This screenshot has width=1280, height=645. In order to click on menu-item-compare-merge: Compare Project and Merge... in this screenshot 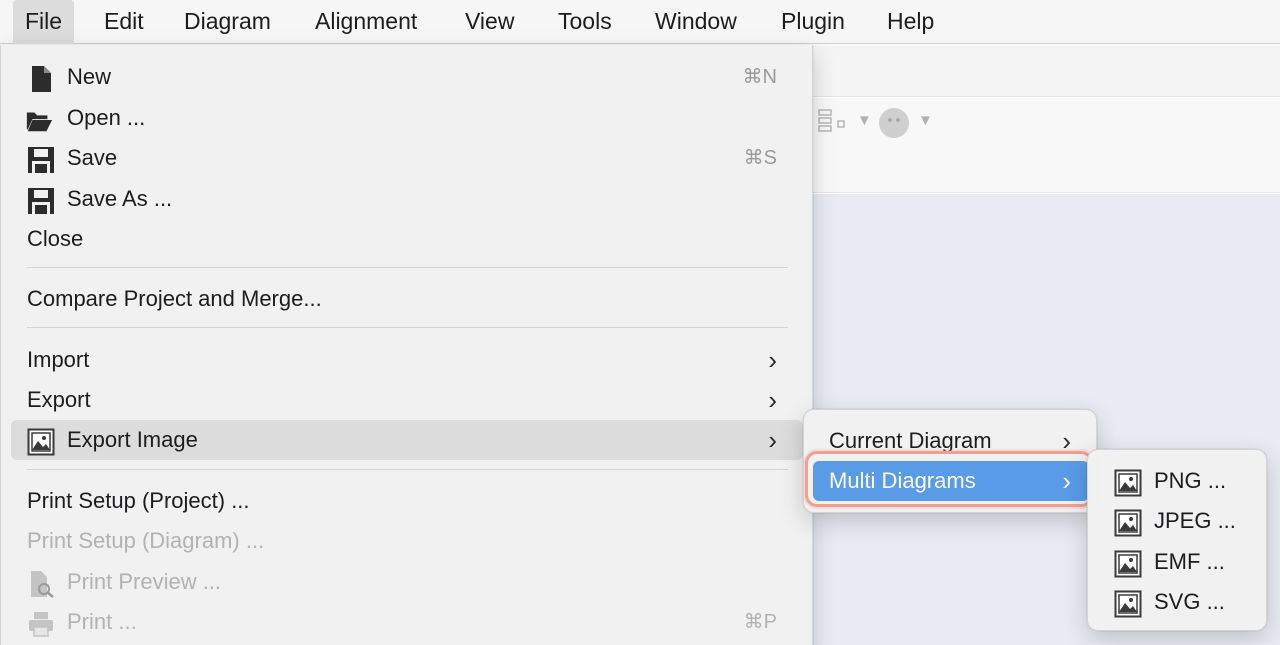, I will do `click(407, 299)`.